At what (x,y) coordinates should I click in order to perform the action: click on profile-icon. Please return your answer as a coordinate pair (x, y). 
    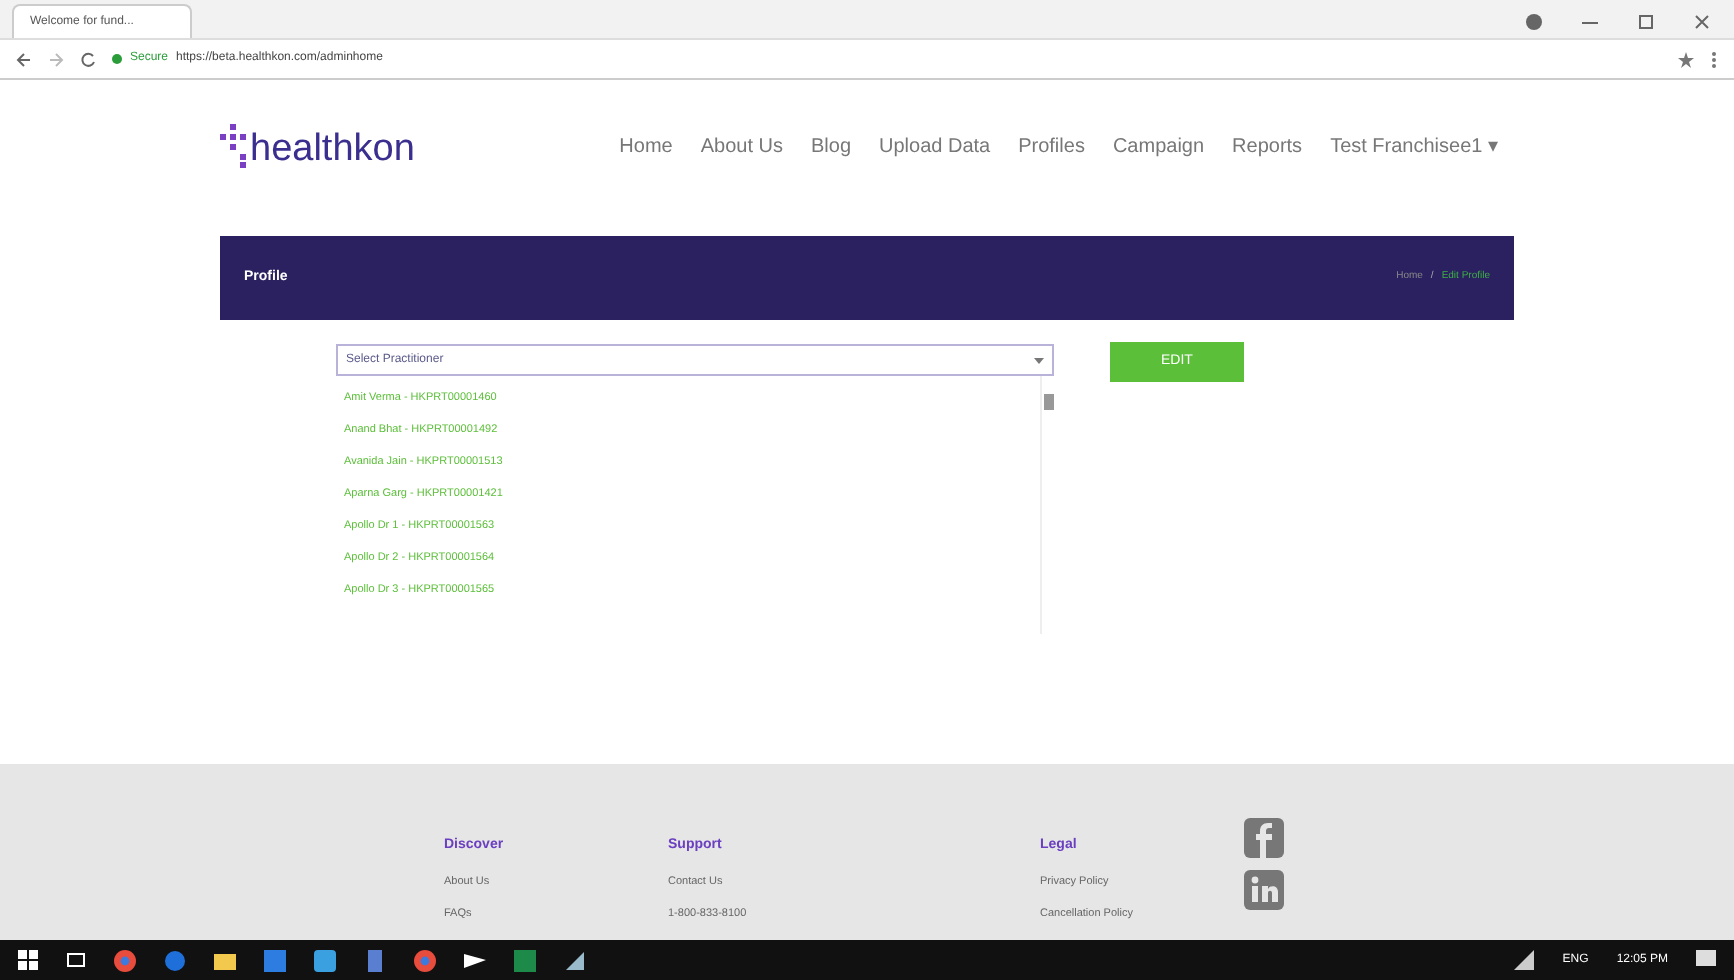
    Looking at the image, I should click on (1534, 22).